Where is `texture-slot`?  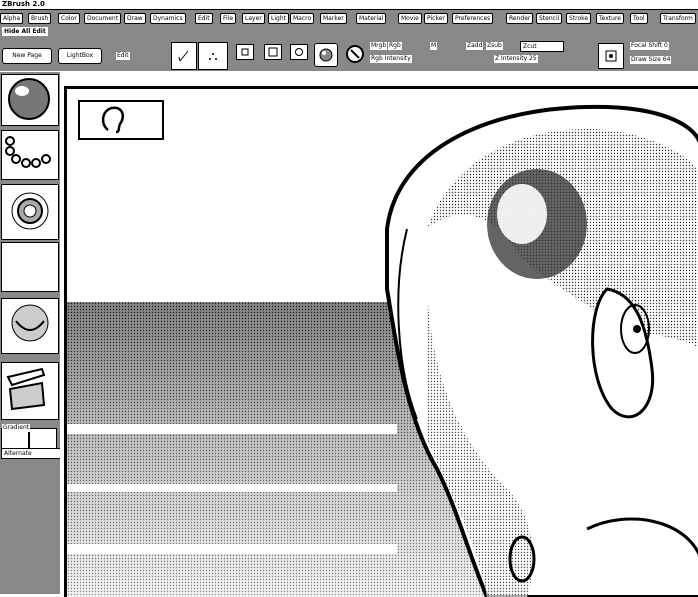 texture-slot is located at coordinates (30, 326).